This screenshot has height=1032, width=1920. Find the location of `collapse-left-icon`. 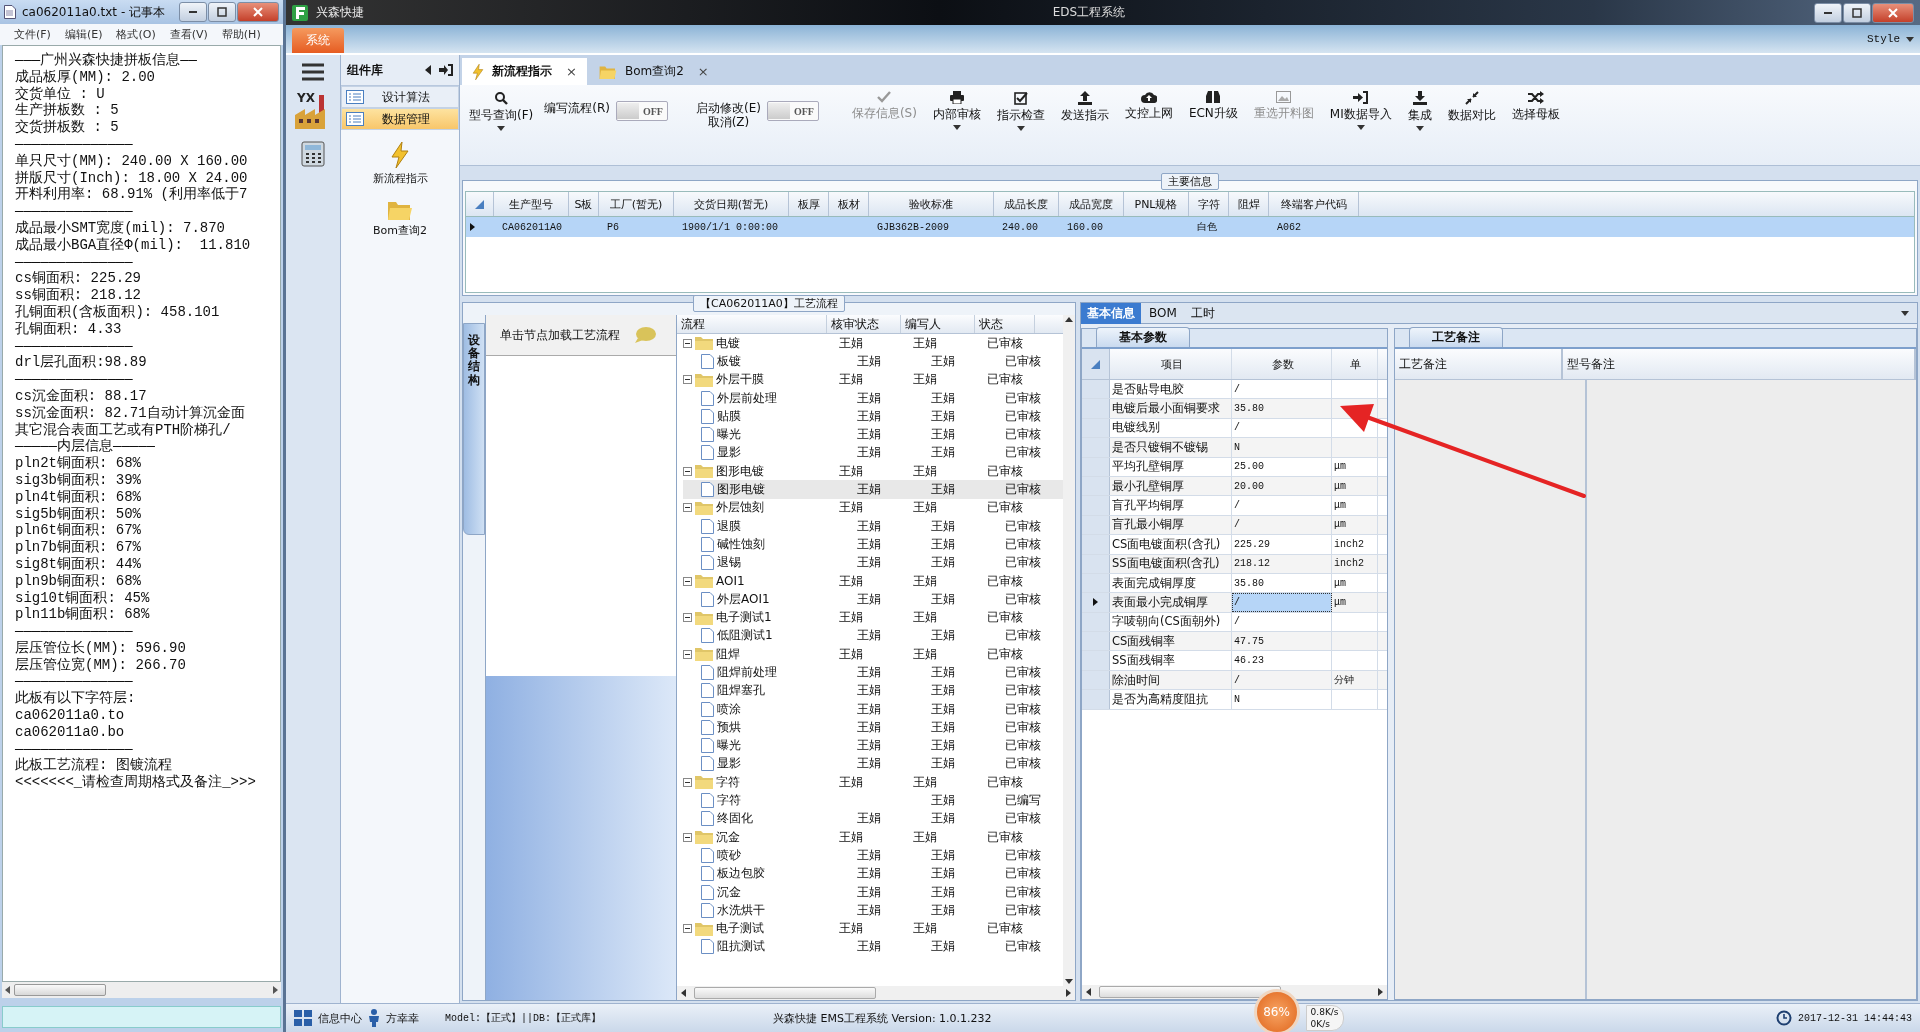

collapse-left-icon is located at coordinates (428, 70).